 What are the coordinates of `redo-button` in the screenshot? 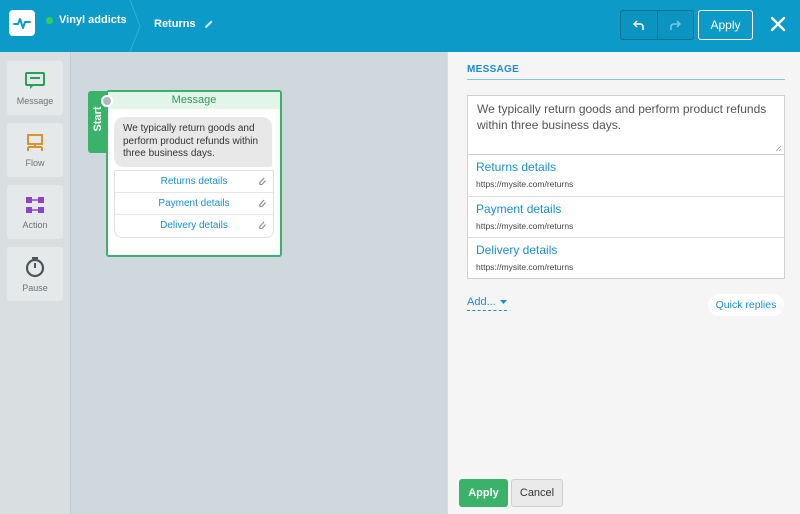 It's located at (675, 25).